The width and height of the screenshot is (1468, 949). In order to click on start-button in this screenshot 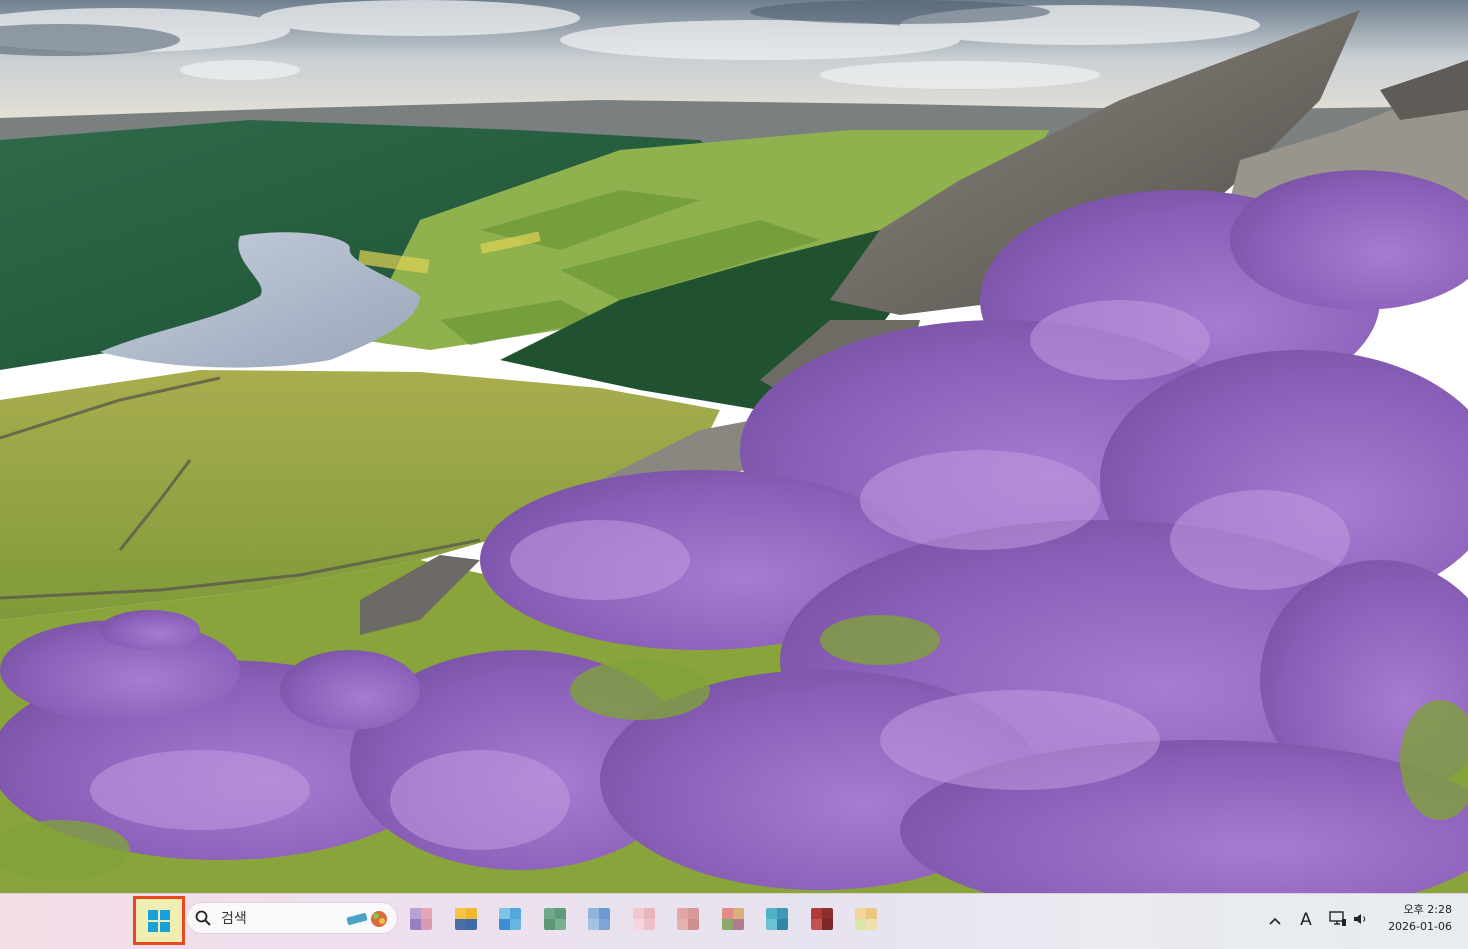, I will do `click(159, 920)`.